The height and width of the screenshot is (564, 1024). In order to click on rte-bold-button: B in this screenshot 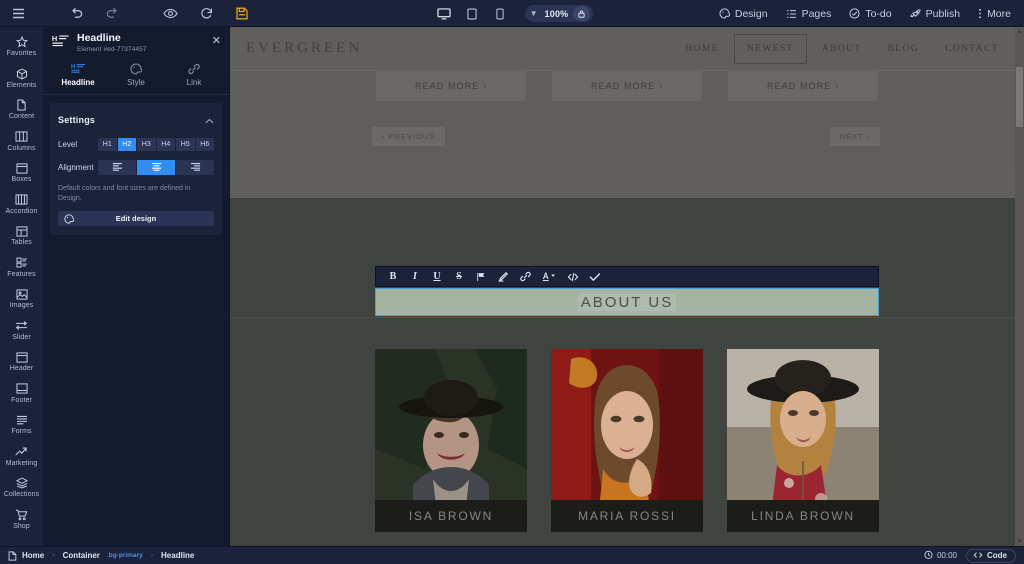, I will do `click(393, 276)`.